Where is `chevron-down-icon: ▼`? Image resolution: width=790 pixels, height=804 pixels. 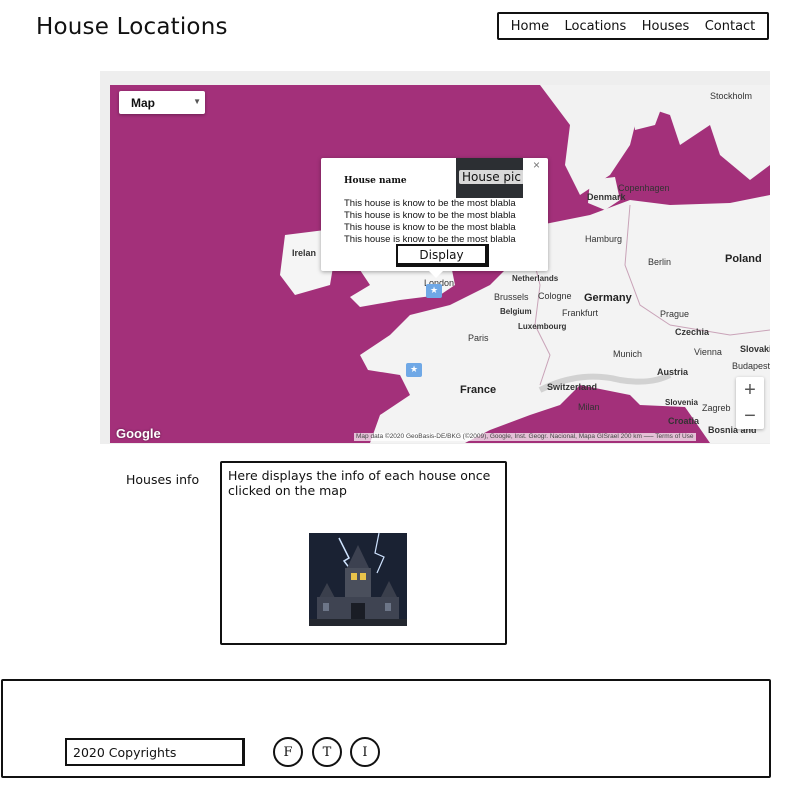 chevron-down-icon: ▼ is located at coordinates (197, 101).